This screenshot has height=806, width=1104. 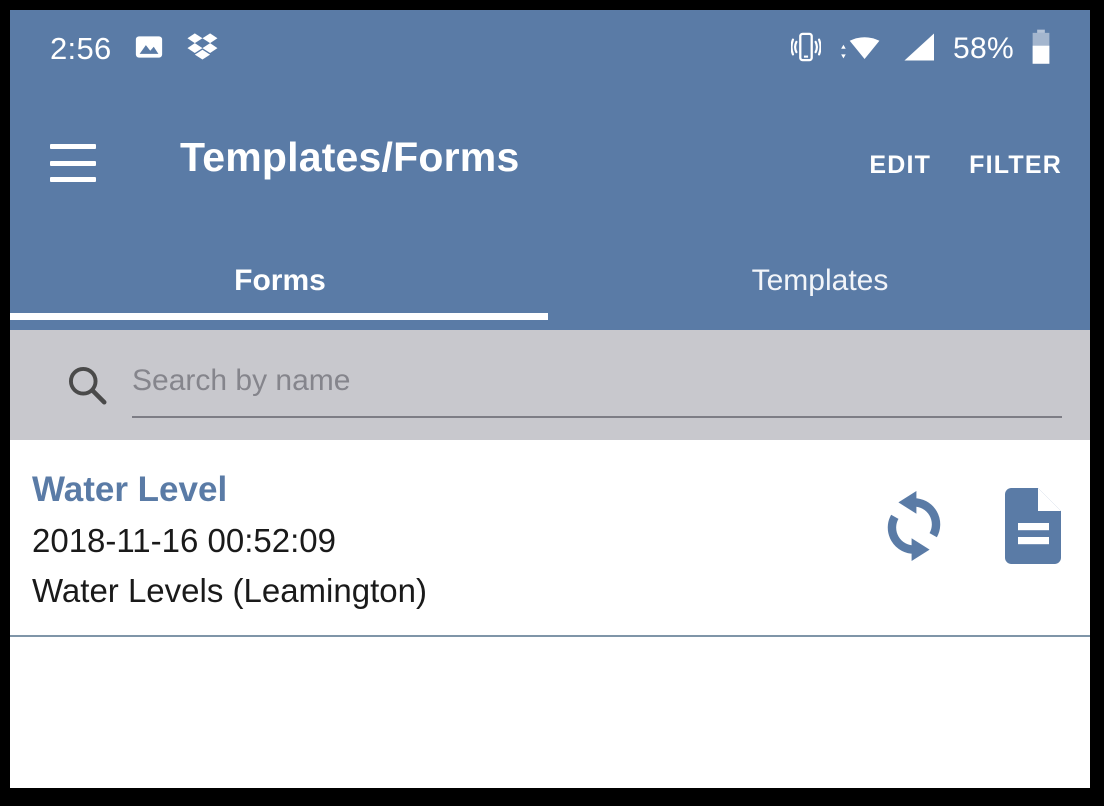 I want to click on tab-templates: Templates, so click(x=820, y=285).